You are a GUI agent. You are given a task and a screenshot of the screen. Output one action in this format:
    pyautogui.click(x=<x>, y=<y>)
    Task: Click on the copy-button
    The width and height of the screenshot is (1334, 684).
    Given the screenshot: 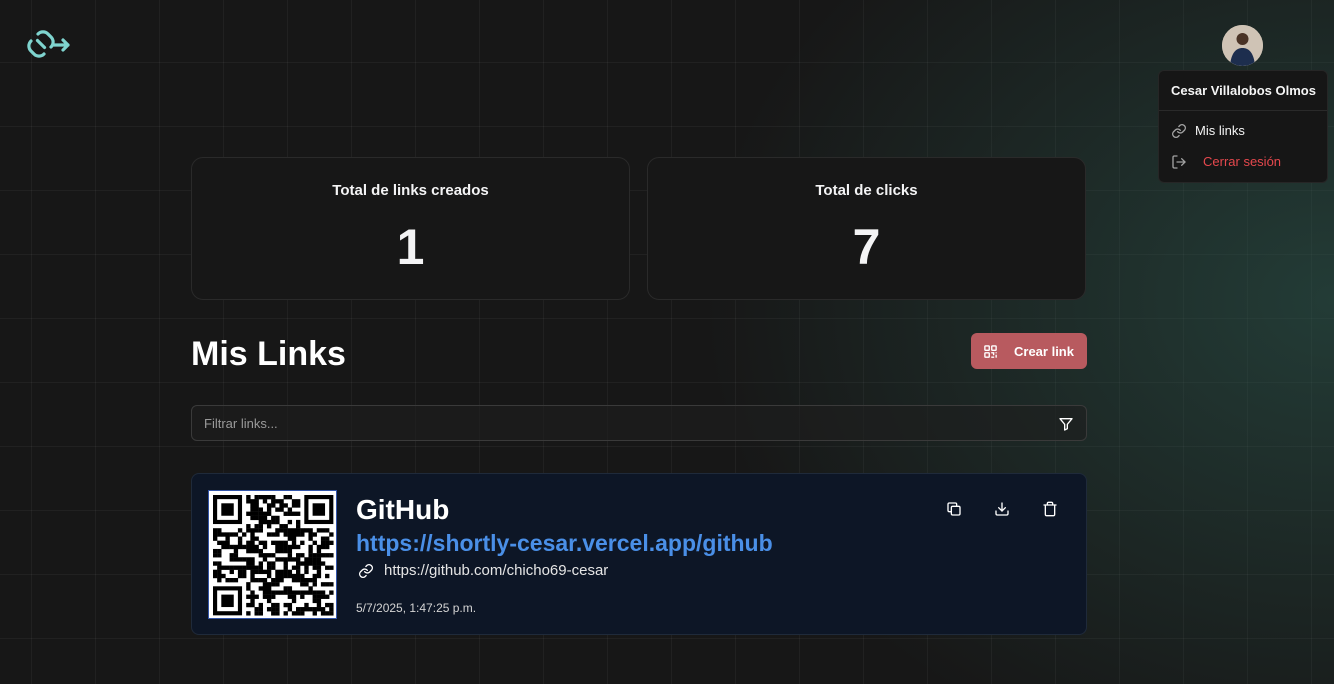 What is the action you would take?
    pyautogui.click(x=954, y=509)
    